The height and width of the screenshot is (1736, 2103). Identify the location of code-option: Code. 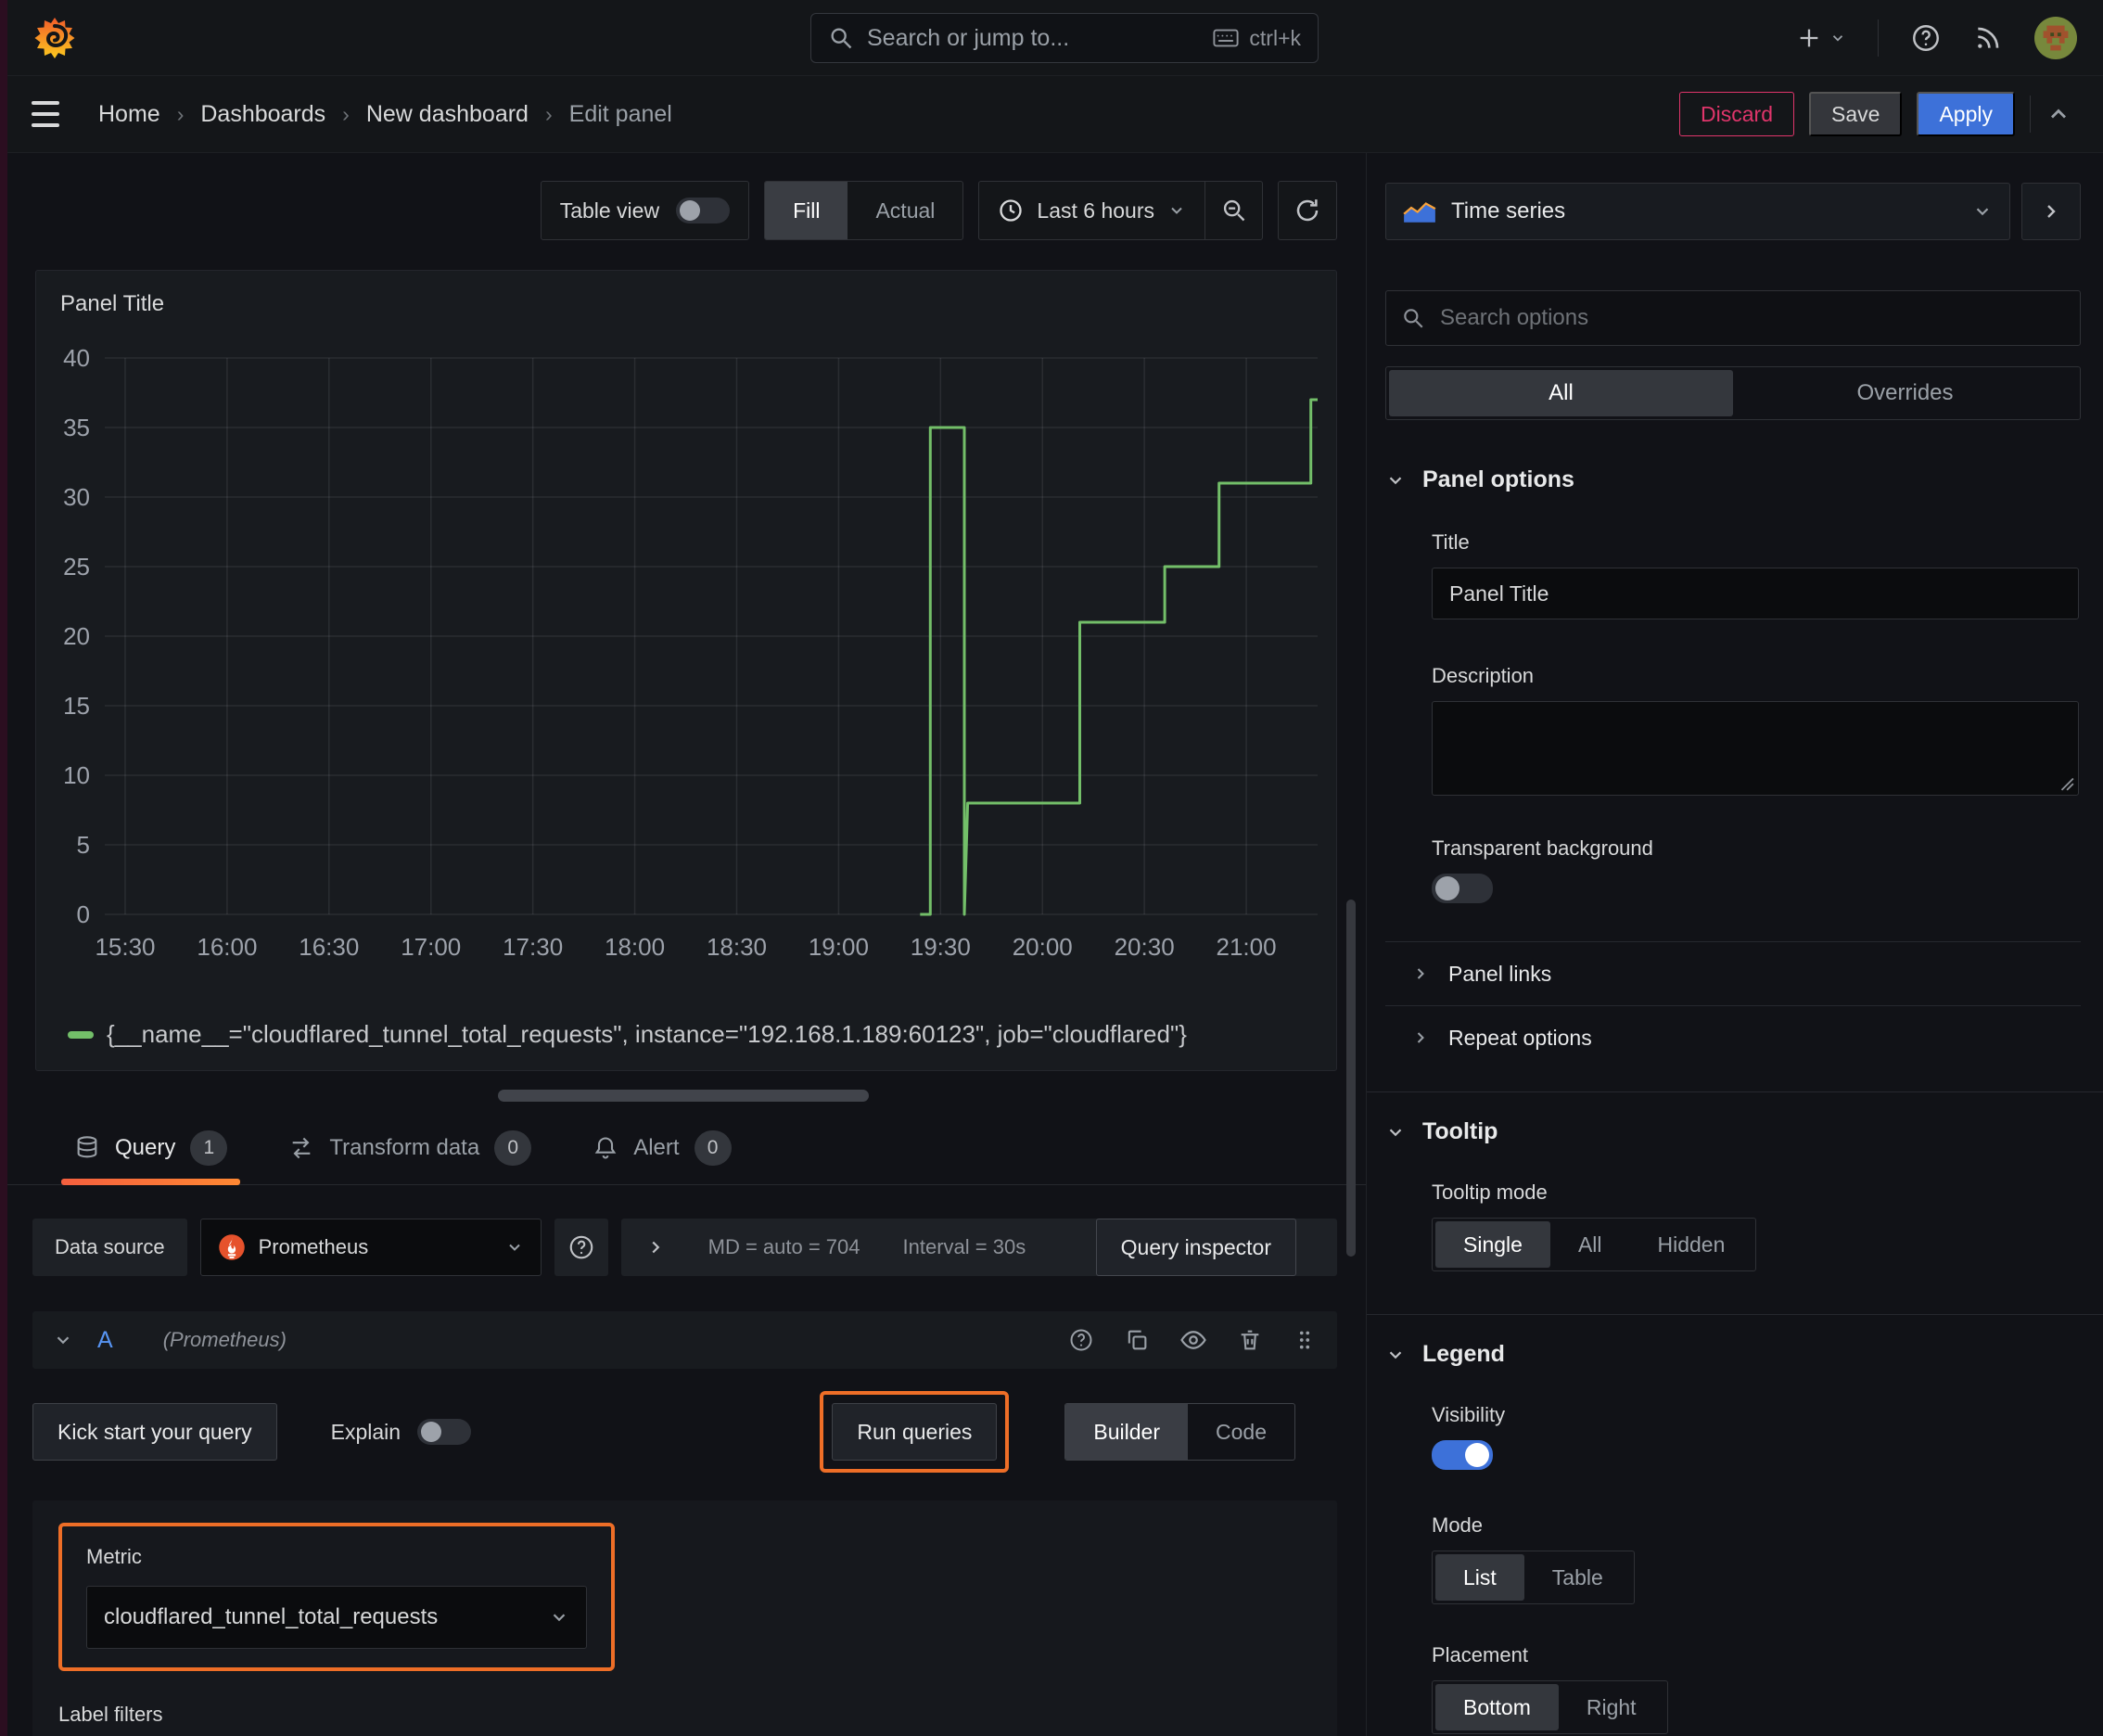
(1241, 1432).